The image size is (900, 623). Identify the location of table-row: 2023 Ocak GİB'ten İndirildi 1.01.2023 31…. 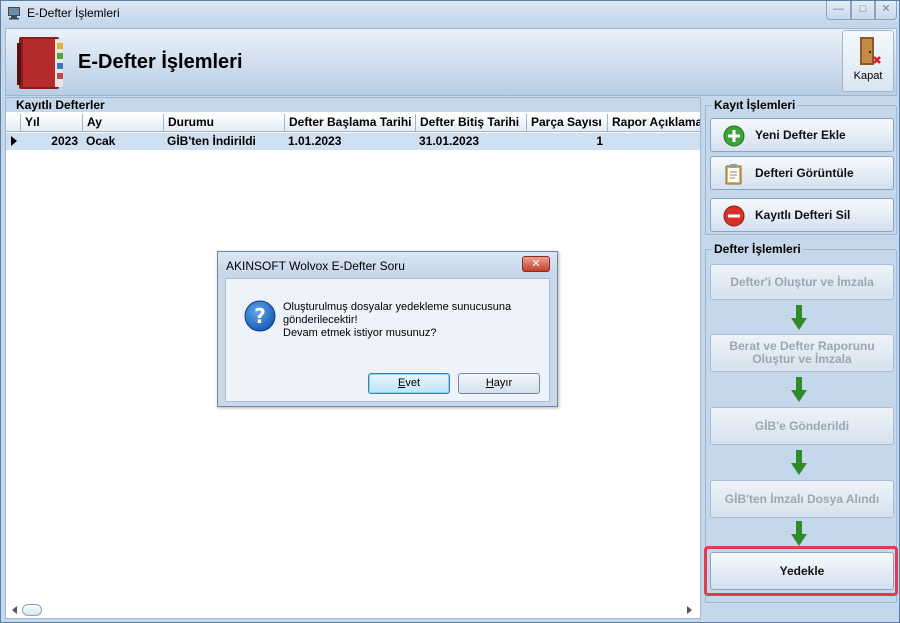
(353, 141).